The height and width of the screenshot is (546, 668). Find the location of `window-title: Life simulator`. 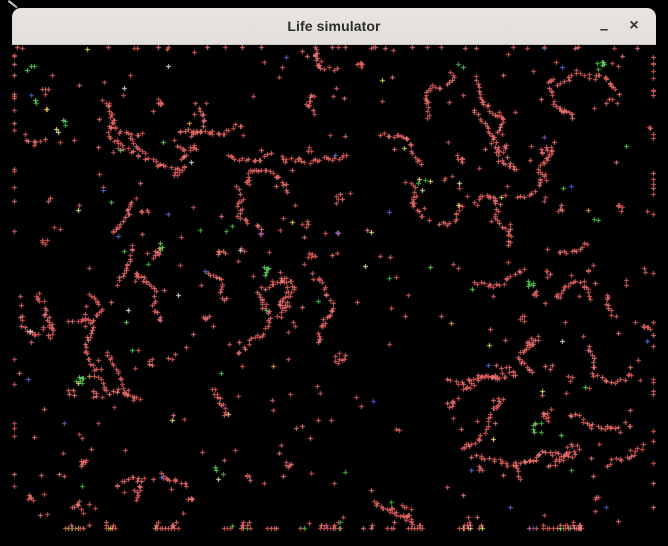

window-title: Life simulator is located at coordinates (334, 26).